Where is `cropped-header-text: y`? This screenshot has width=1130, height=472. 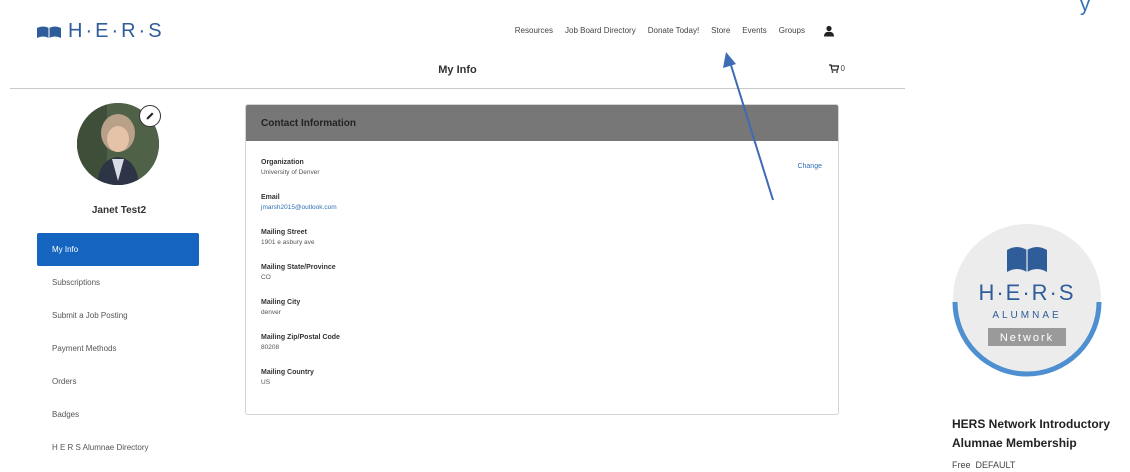 cropped-header-text: y is located at coordinates (1085, 8).